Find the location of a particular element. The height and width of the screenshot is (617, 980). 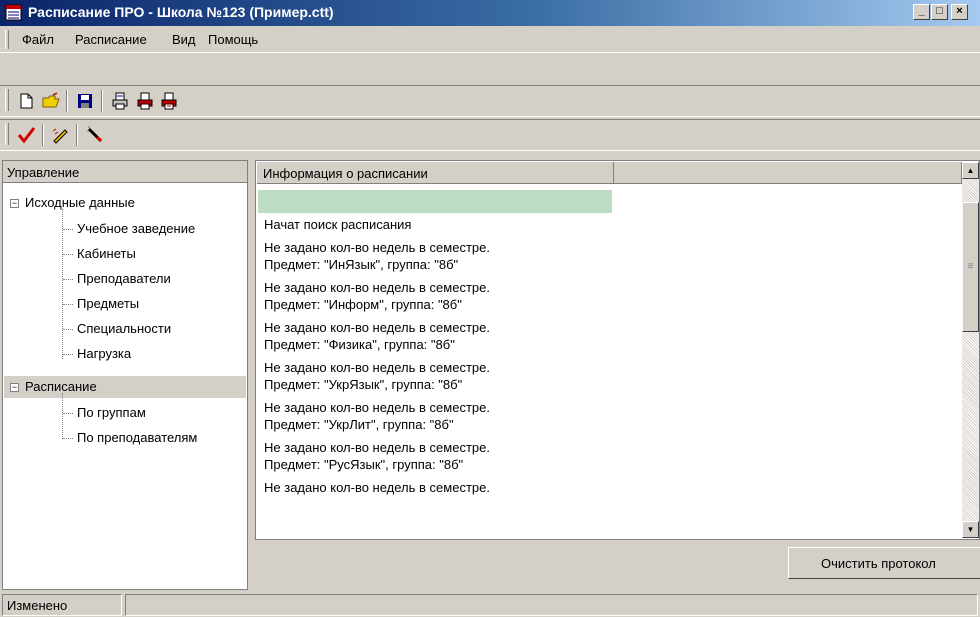

clear-log-button: Очистить протокол is located at coordinates (884, 563).